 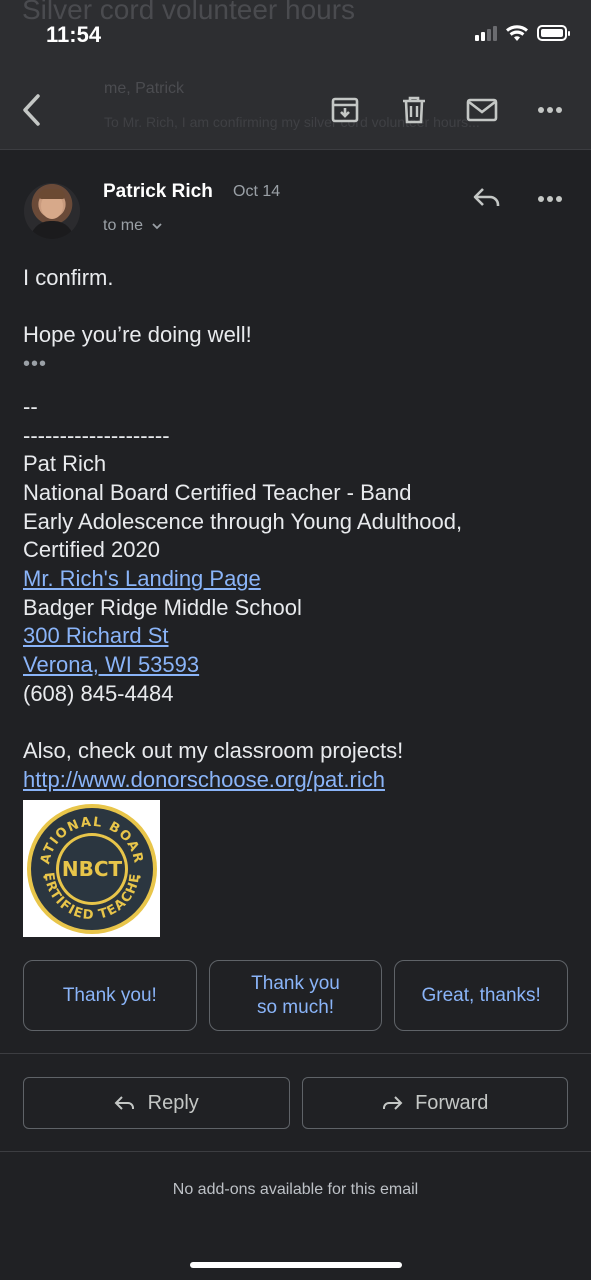 What do you see at coordinates (74, 34) in the screenshot?
I see `status-time: 11:54` at bounding box center [74, 34].